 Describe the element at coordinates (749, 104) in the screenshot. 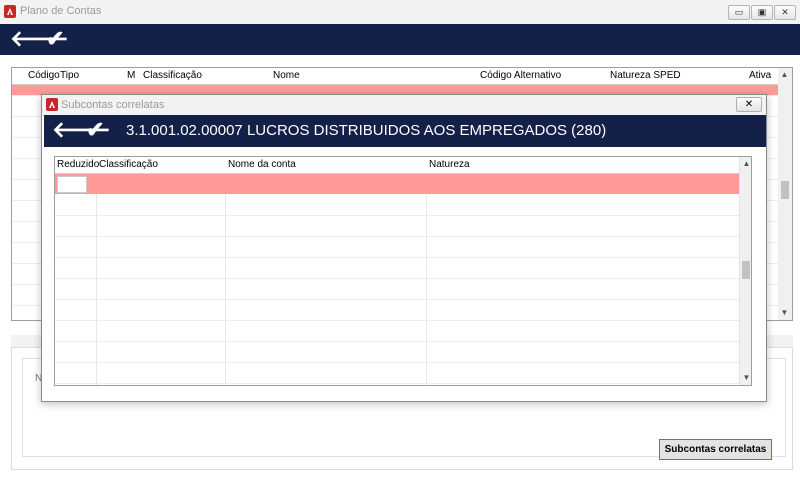

I see `dialog-close-button: ✕` at that location.